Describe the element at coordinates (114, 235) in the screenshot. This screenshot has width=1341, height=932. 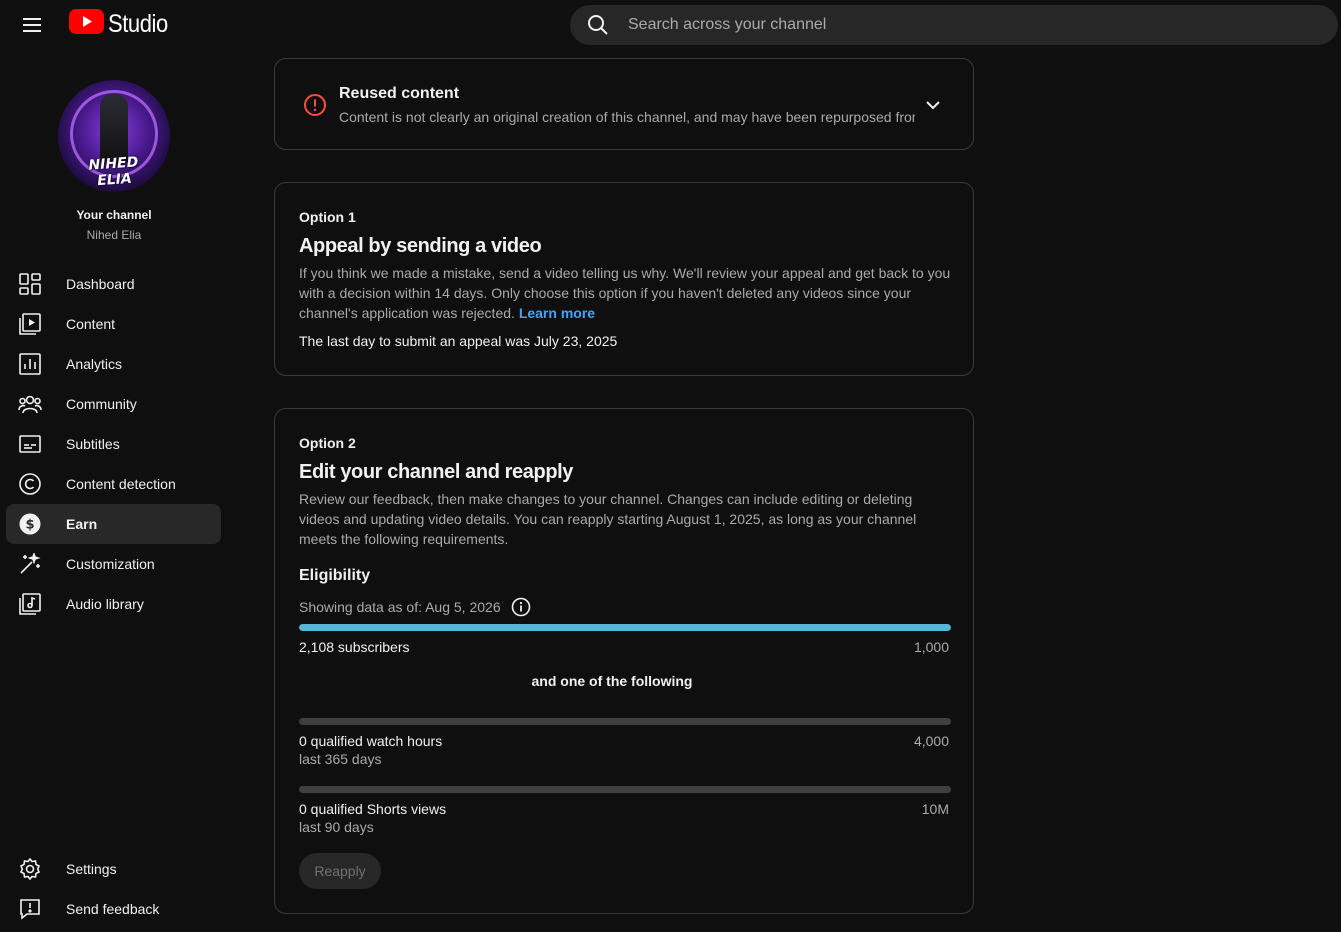
I see `channel-name: Nihed Elia` at that location.